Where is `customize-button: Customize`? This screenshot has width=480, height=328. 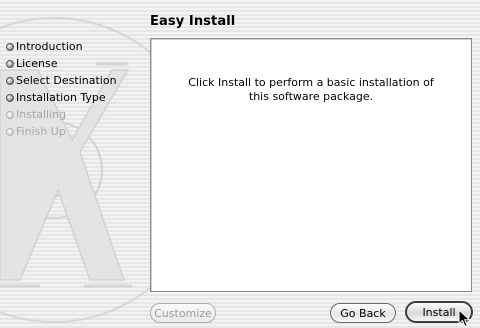 customize-button: Customize is located at coordinates (183, 313).